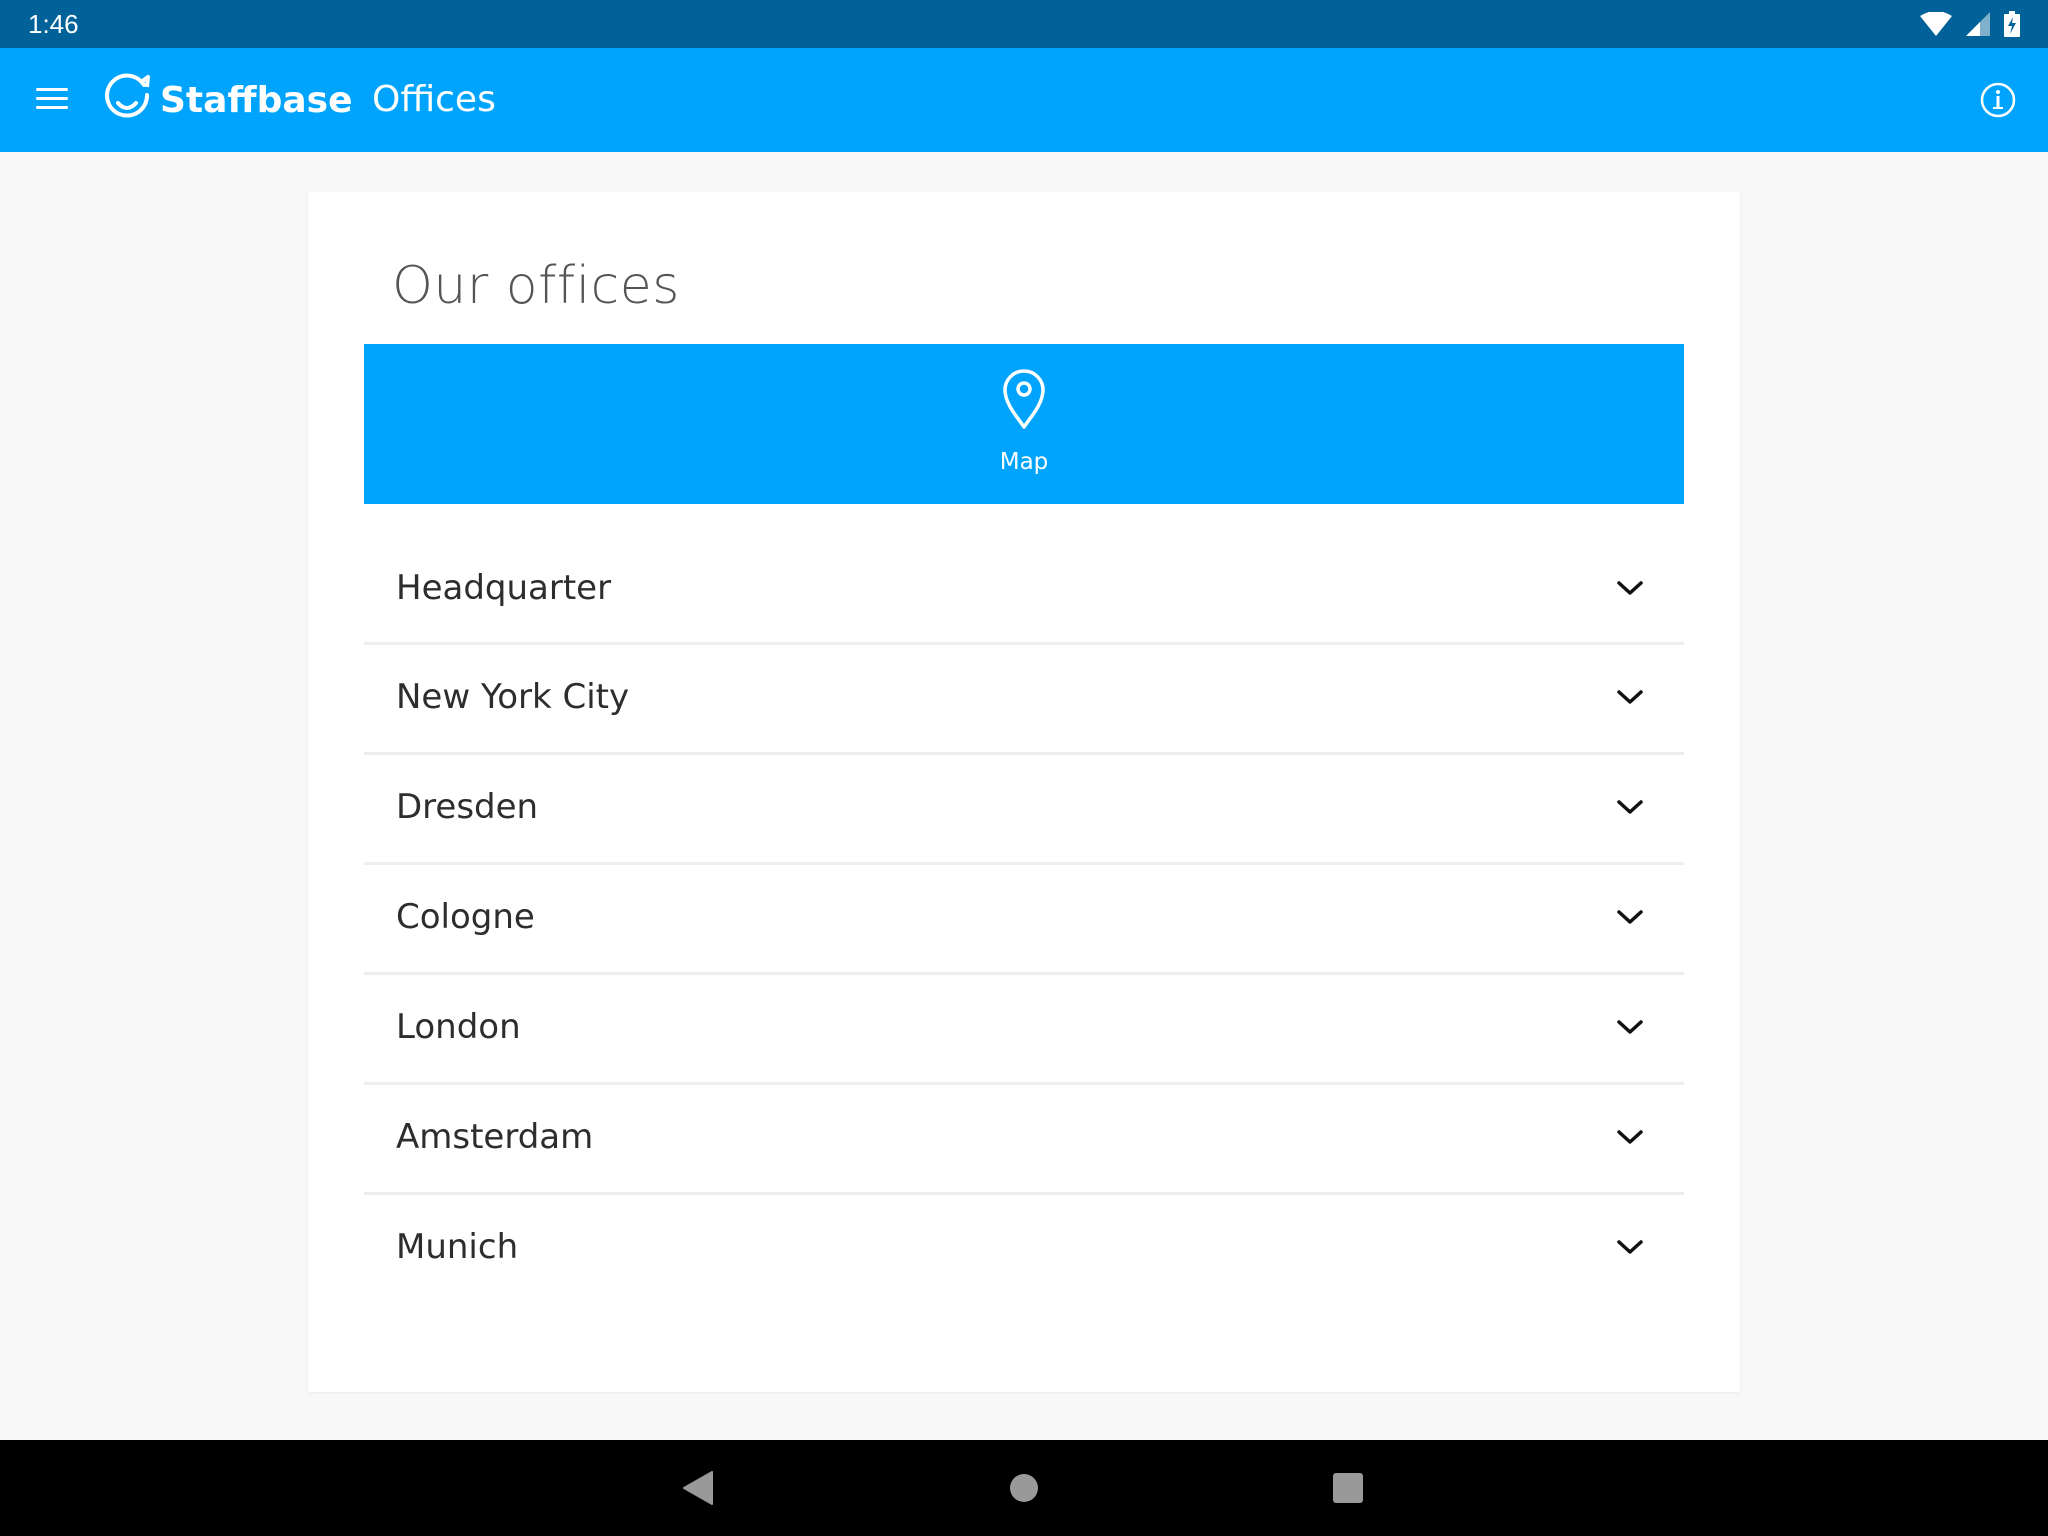 The height and width of the screenshot is (1536, 2048). What do you see at coordinates (698, 1488) in the screenshot?
I see `back-icon` at bounding box center [698, 1488].